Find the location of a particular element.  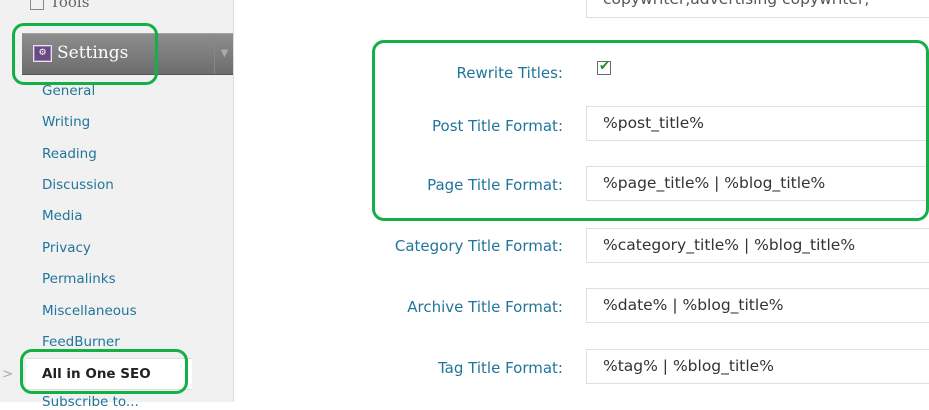

rewrite-titles-checkbox: ✔ is located at coordinates (604, 67).